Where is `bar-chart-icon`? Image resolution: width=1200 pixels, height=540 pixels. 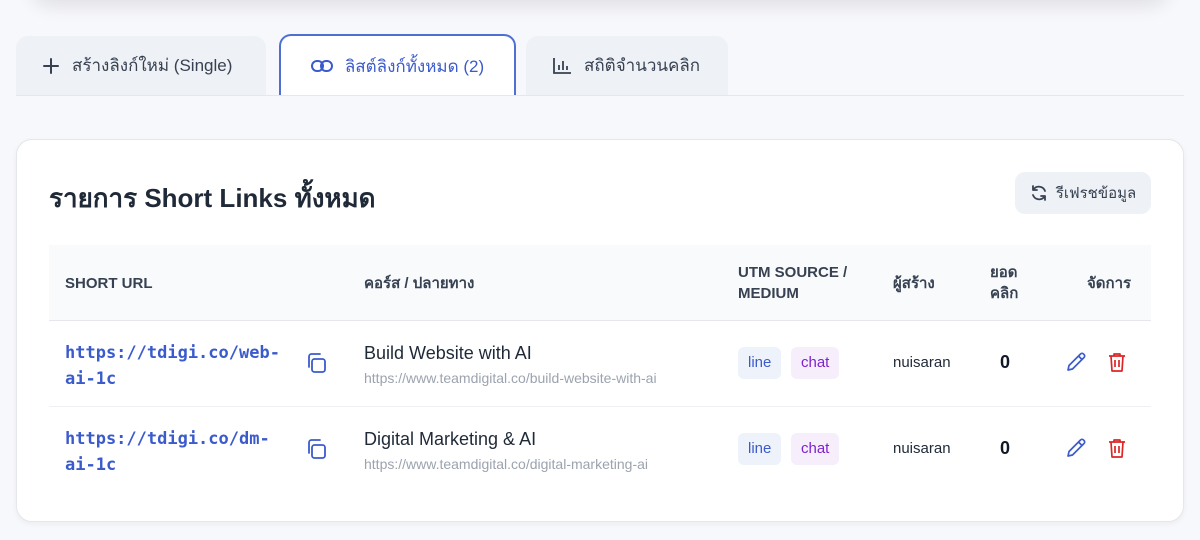 bar-chart-icon is located at coordinates (562, 65).